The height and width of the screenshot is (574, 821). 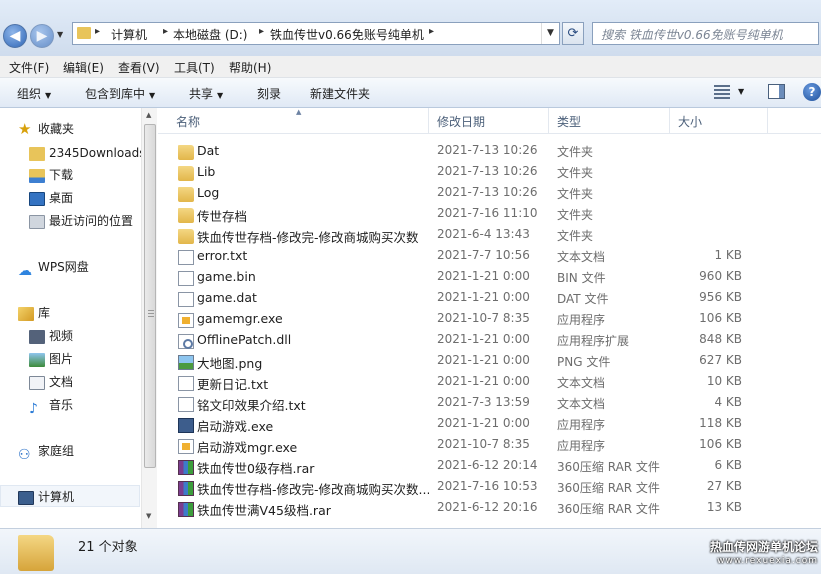 I want to click on nav-item-downloads: 下载, so click(x=51, y=175).